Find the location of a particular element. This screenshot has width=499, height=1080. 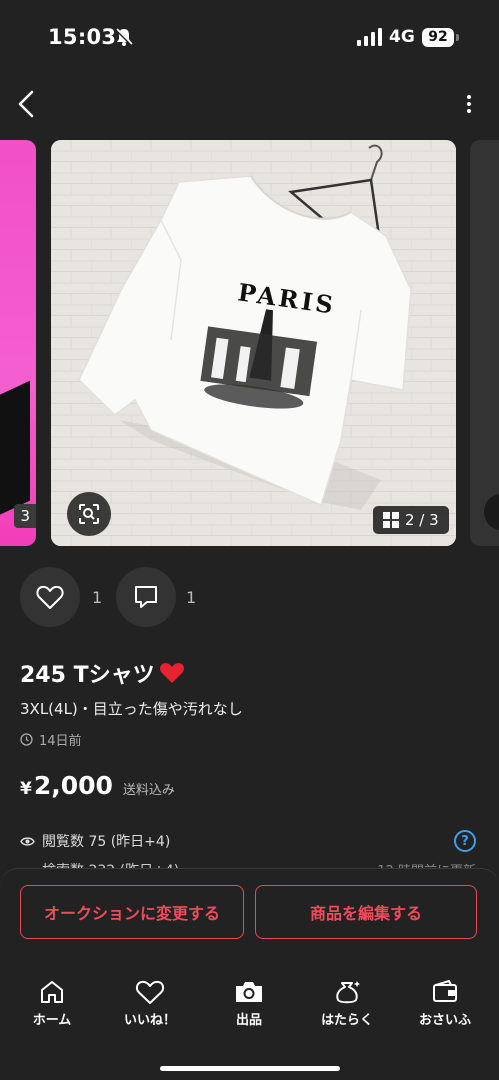

previous-photo: 3 is located at coordinates (18, 343).